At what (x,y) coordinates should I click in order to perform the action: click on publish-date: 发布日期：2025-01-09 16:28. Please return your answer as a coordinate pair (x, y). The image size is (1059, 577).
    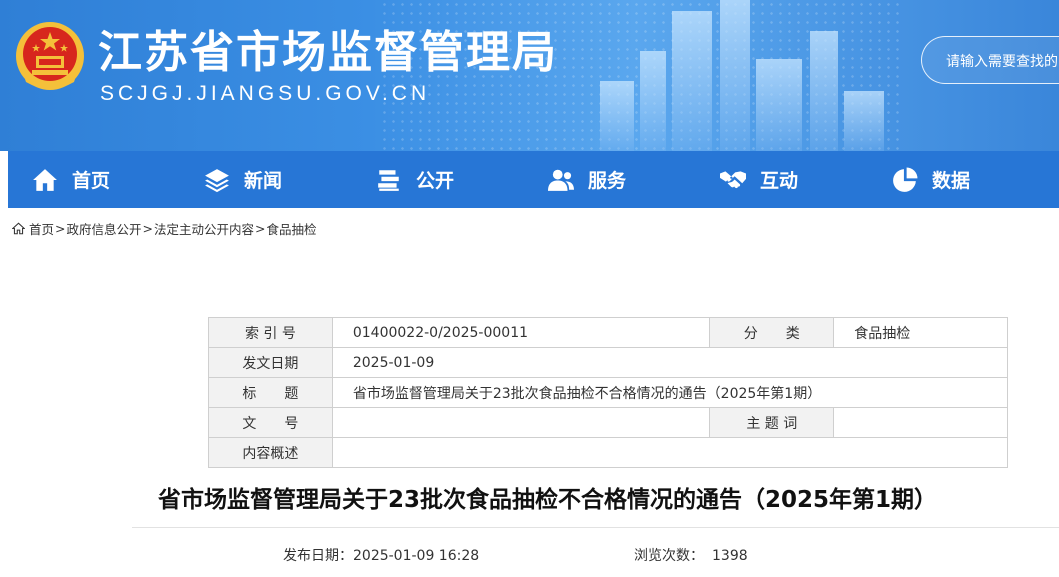
    Looking at the image, I should click on (381, 555).